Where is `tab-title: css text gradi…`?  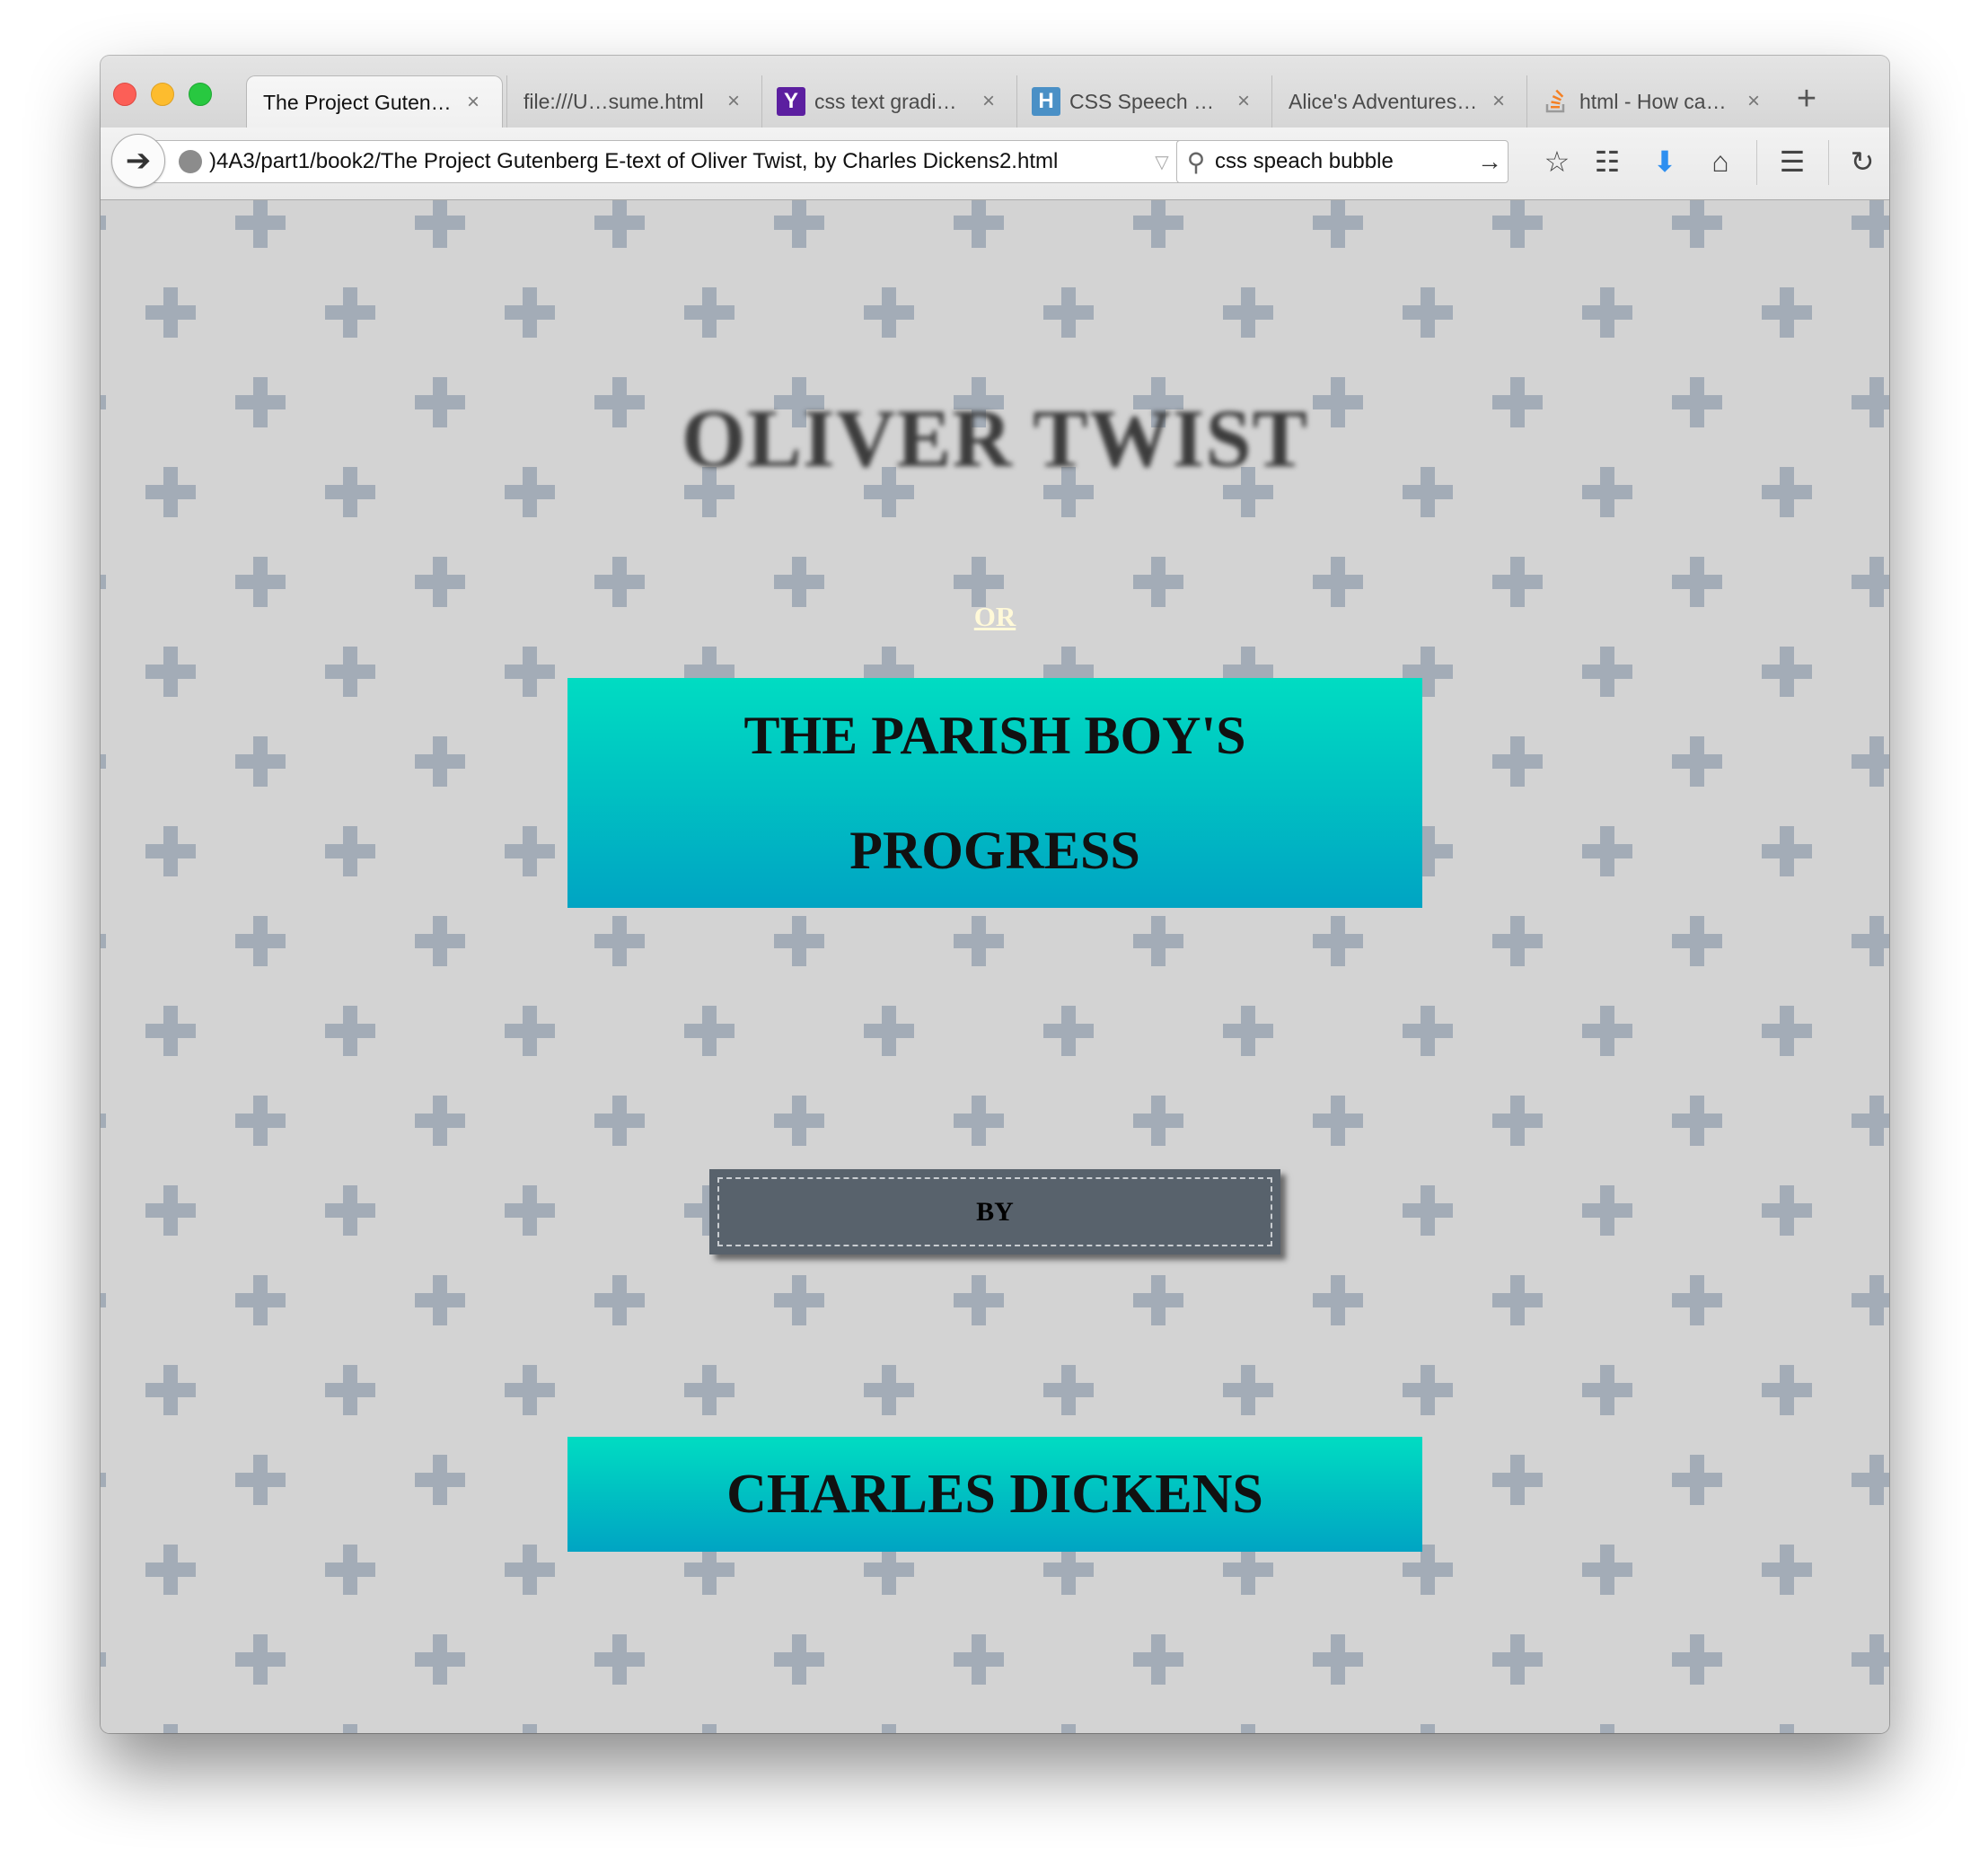 tab-title: css text gradi… is located at coordinates (885, 101).